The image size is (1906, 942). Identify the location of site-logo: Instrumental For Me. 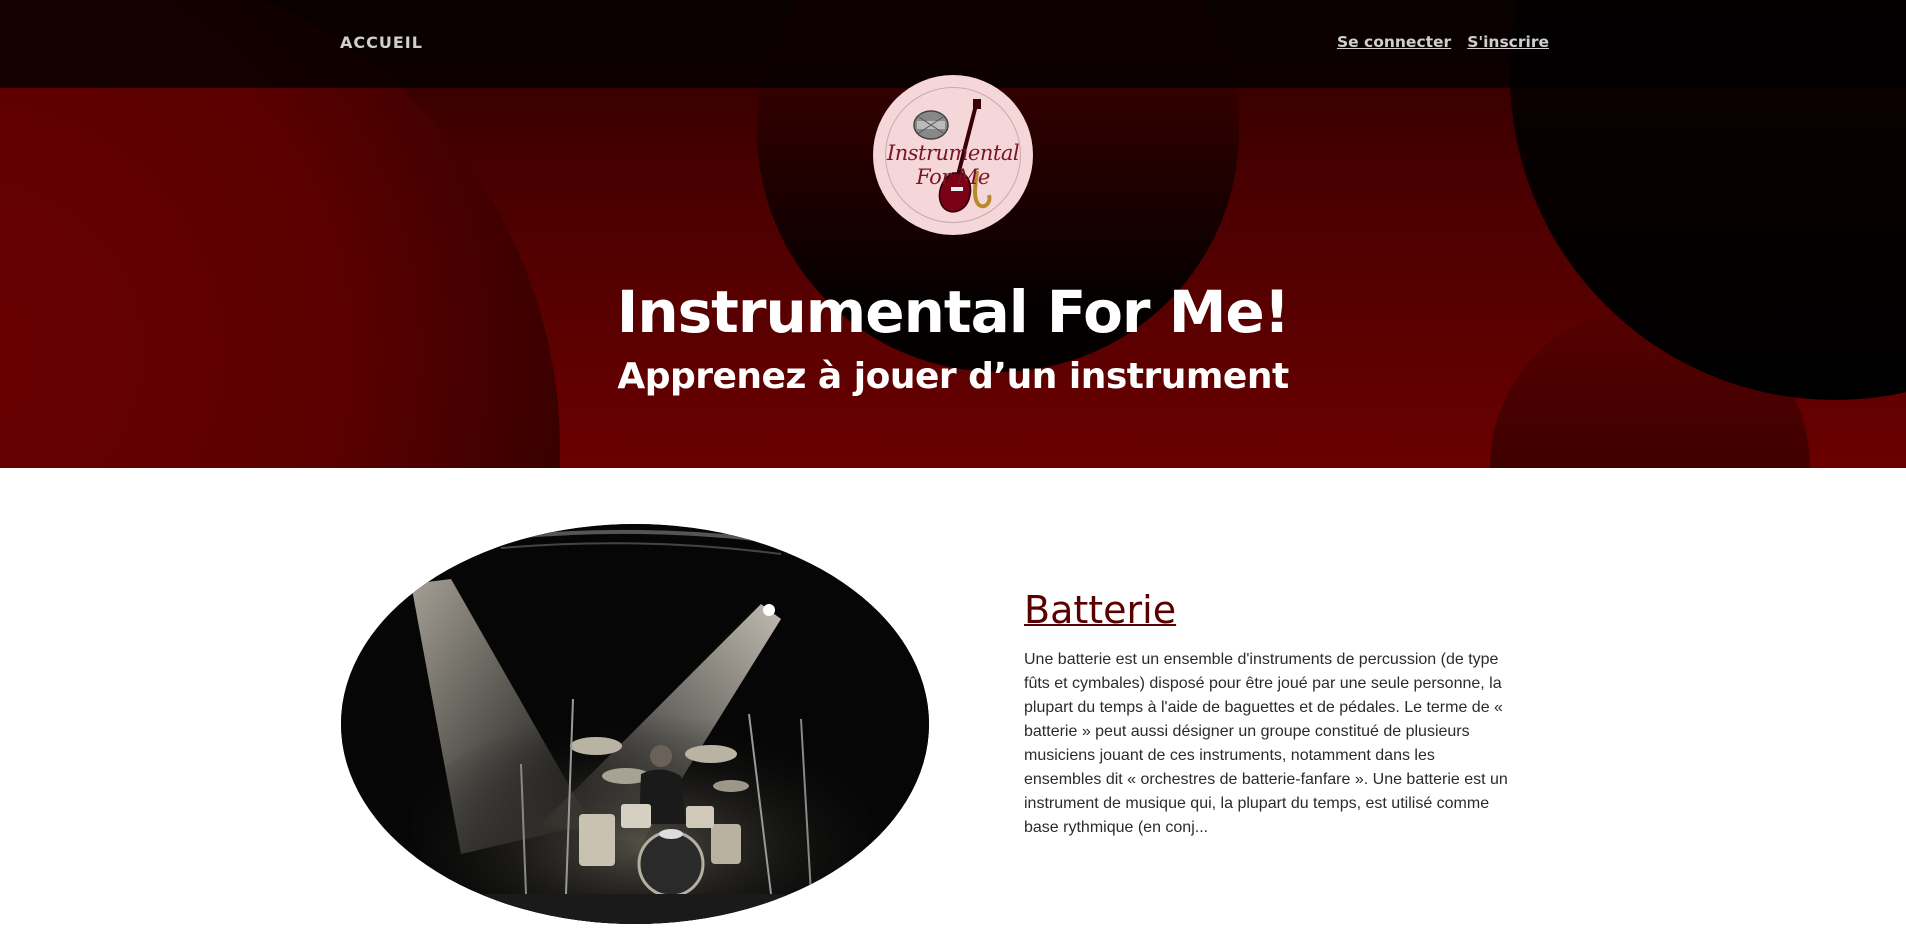
(953, 155).